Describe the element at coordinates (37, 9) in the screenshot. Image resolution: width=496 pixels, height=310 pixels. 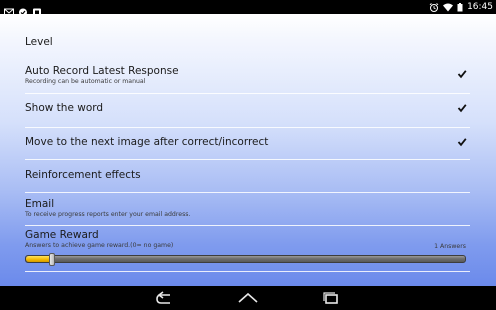
I see `app-icon` at that location.